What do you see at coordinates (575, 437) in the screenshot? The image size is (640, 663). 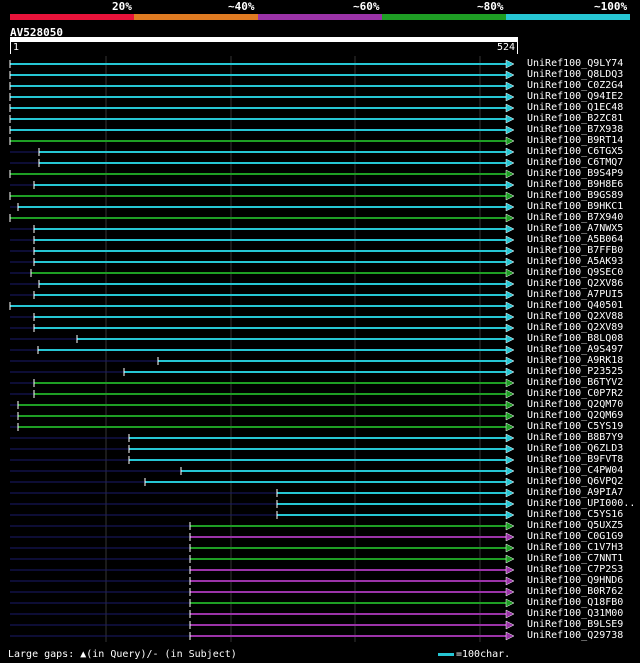 I see `hit-label: UniRef100_B8B7Y9` at bounding box center [575, 437].